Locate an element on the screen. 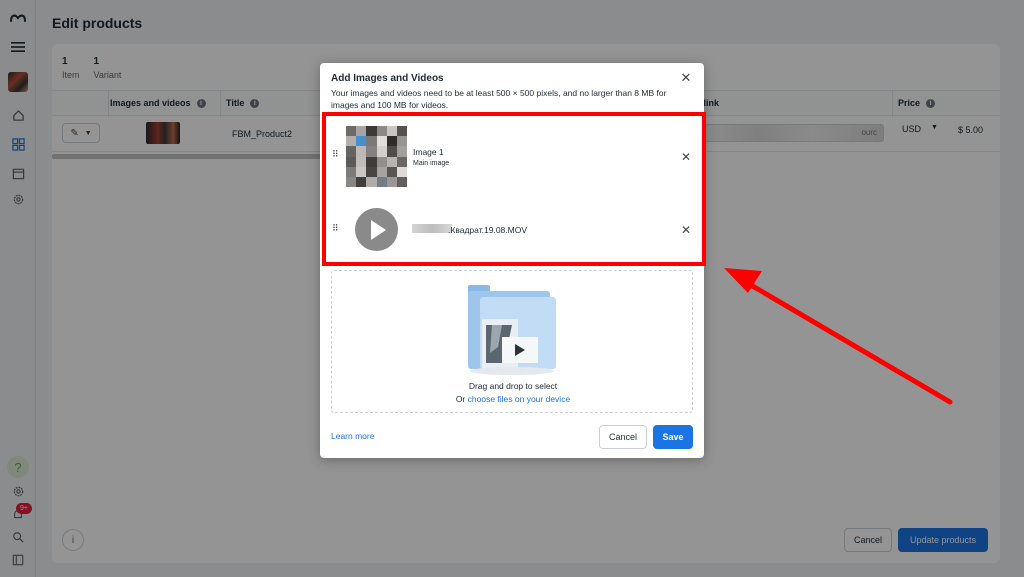 The image size is (1024, 577). annotation-arrow-icon is located at coordinates (838, 336).